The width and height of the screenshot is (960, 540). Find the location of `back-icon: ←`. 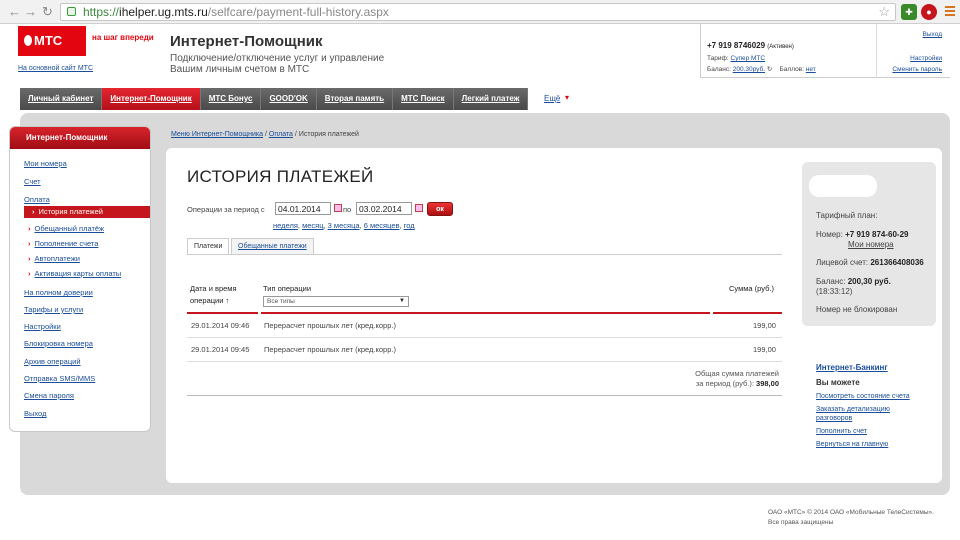

back-icon: ← is located at coordinates (14, 11).